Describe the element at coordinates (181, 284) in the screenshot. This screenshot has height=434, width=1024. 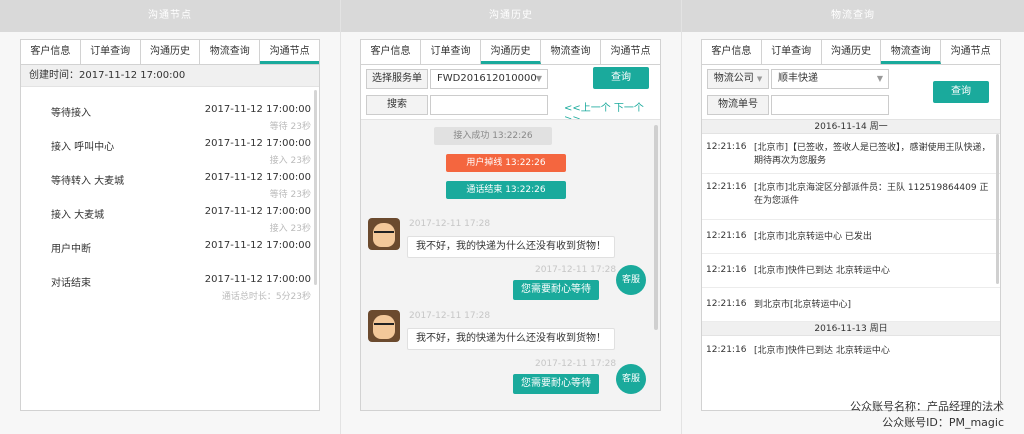
I see `node-item: 对话结束 2017-11-12 17:00:00 通话总时长：5分23秒` at that location.